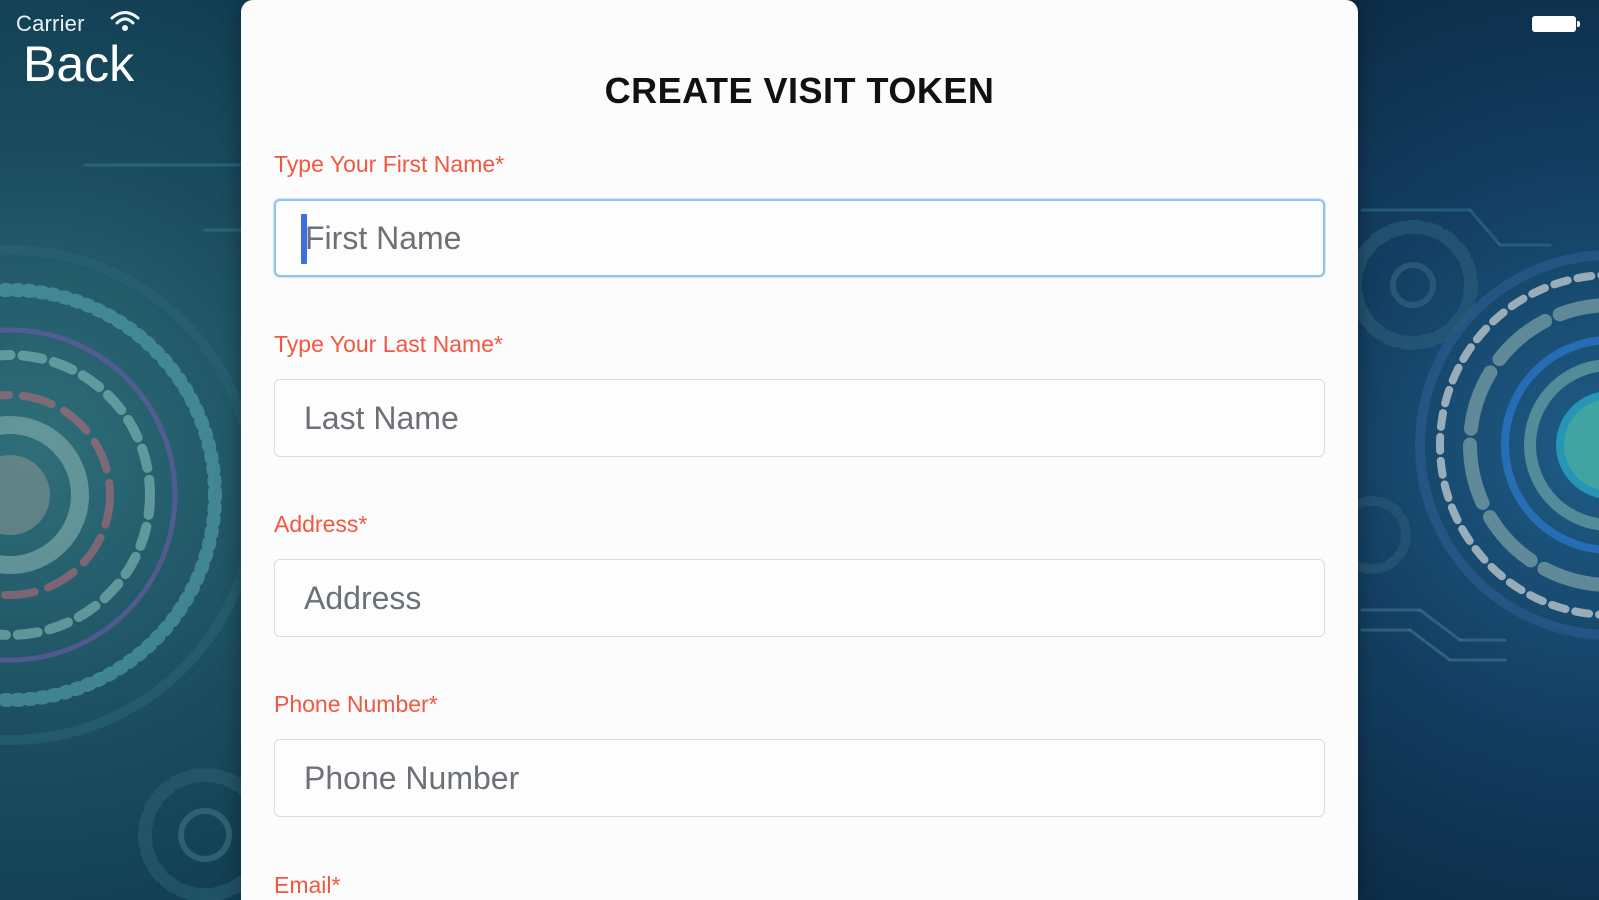 Image resolution: width=1599 pixels, height=900 pixels. I want to click on carrier-label: Carrier, so click(50, 23).